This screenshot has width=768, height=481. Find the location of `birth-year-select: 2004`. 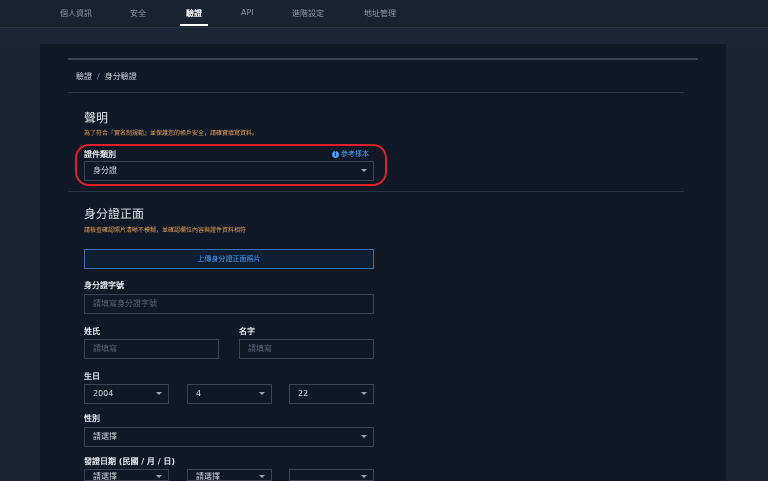

birth-year-select: 2004 is located at coordinates (126, 394).